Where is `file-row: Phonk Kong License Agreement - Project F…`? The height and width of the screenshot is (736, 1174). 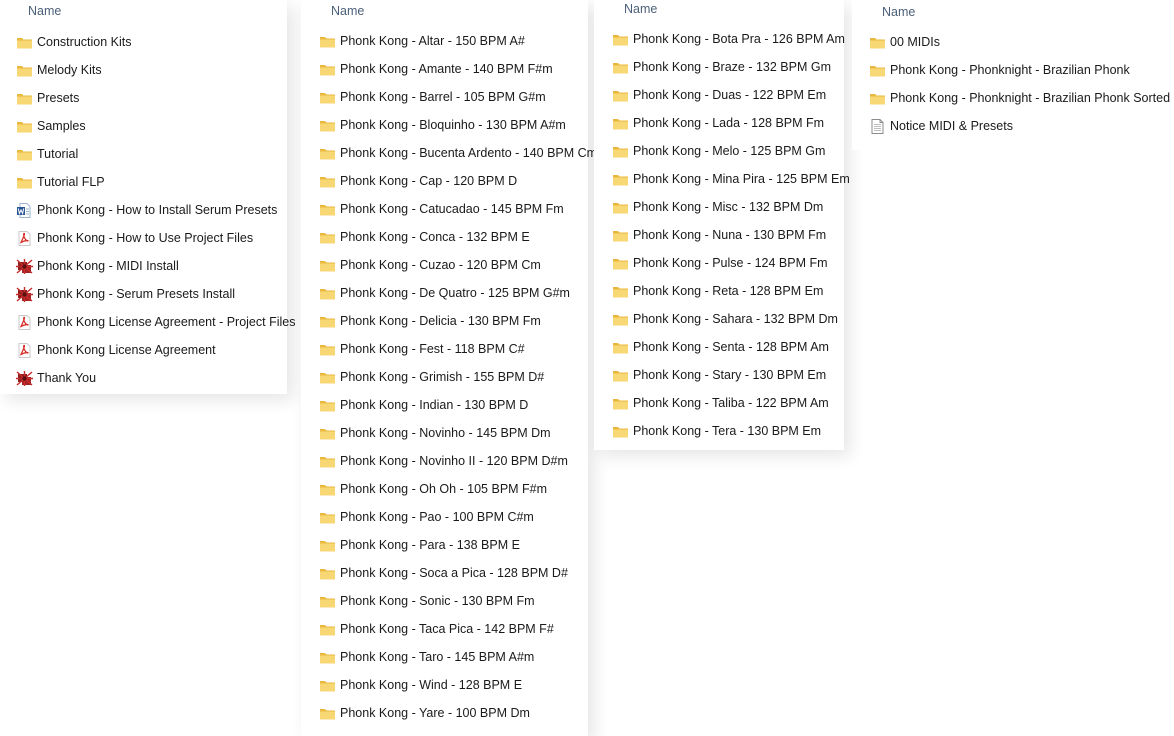 file-row: Phonk Kong License Agreement - Project F… is located at coordinates (147, 322).